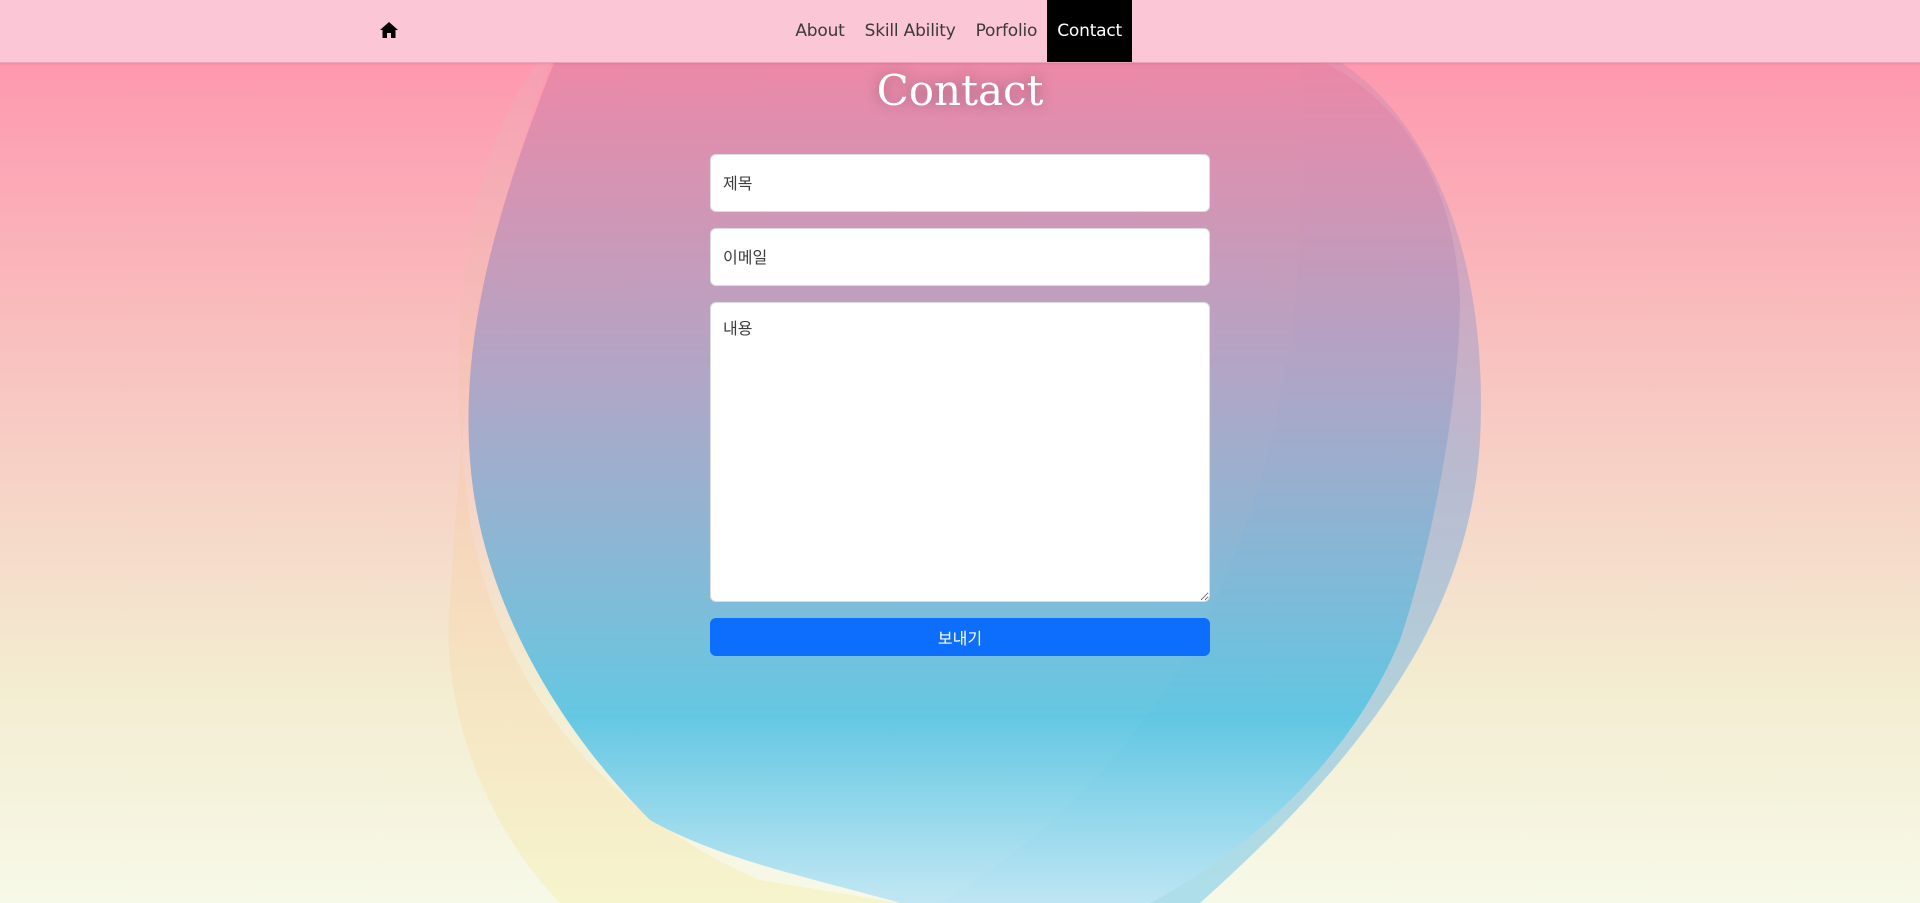  I want to click on nav-menu: About Skill Ability Porfolio Contact, so click(958, 31).